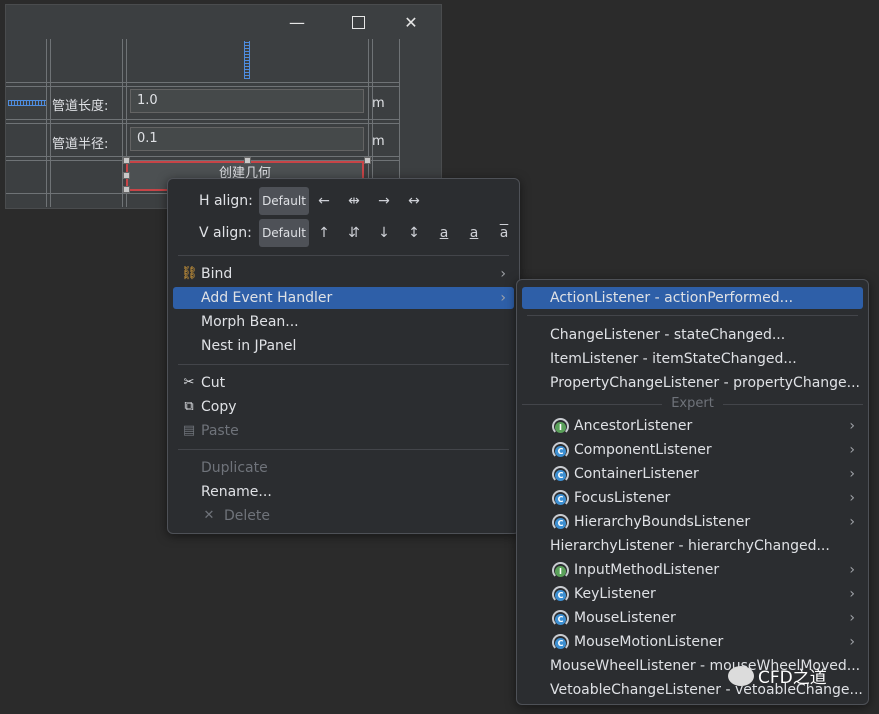  Describe the element at coordinates (247, 139) in the screenshot. I see `pipe-radius-field: 0.1` at that location.